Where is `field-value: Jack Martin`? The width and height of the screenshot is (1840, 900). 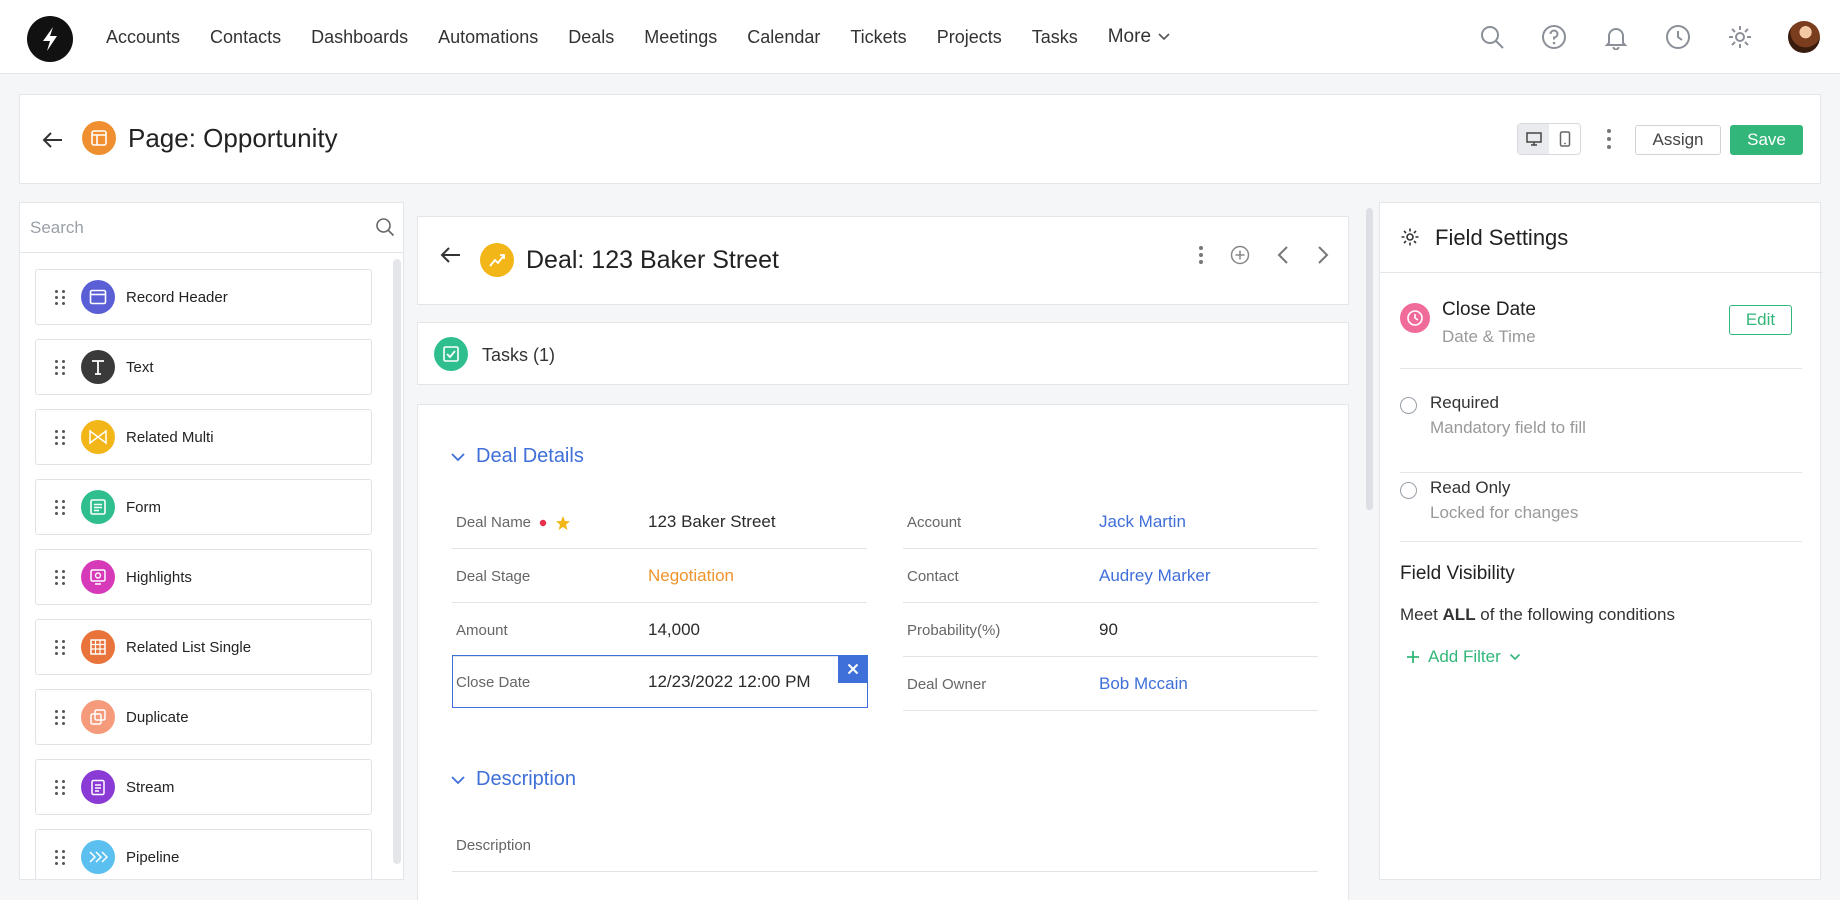
field-value: Jack Martin is located at coordinates (1142, 522).